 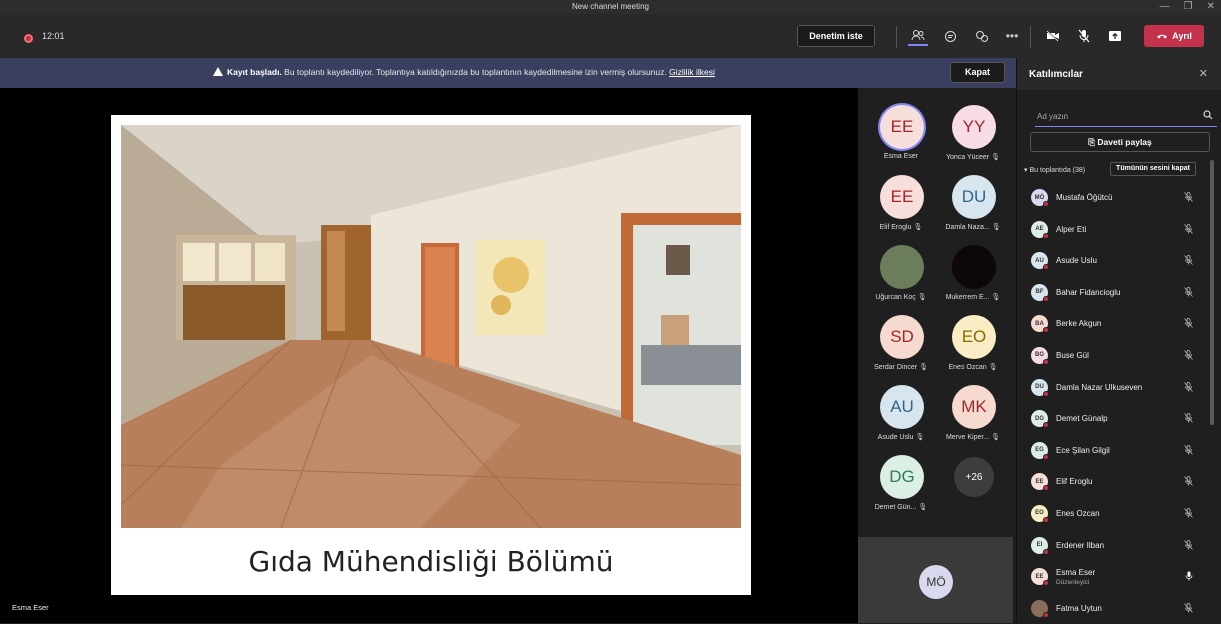 I want to click on participant-name-text: Enes Ozcan, so click(x=967, y=367).